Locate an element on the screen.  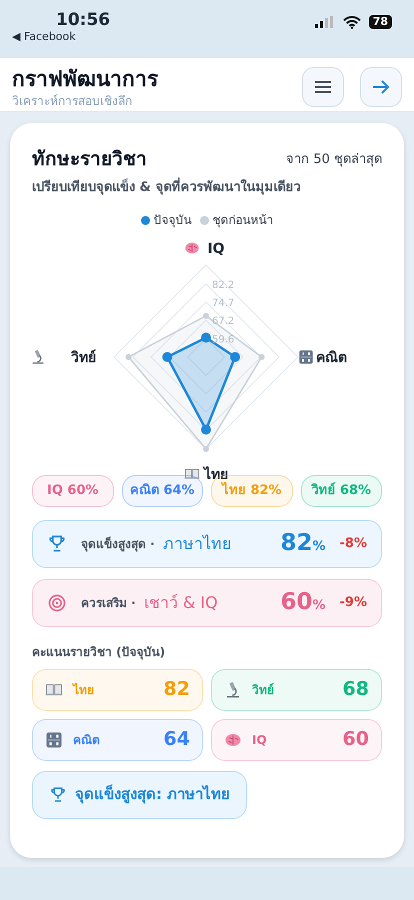
highlight-label: จุดแข็งสูงสุด · is located at coordinates (118, 544).